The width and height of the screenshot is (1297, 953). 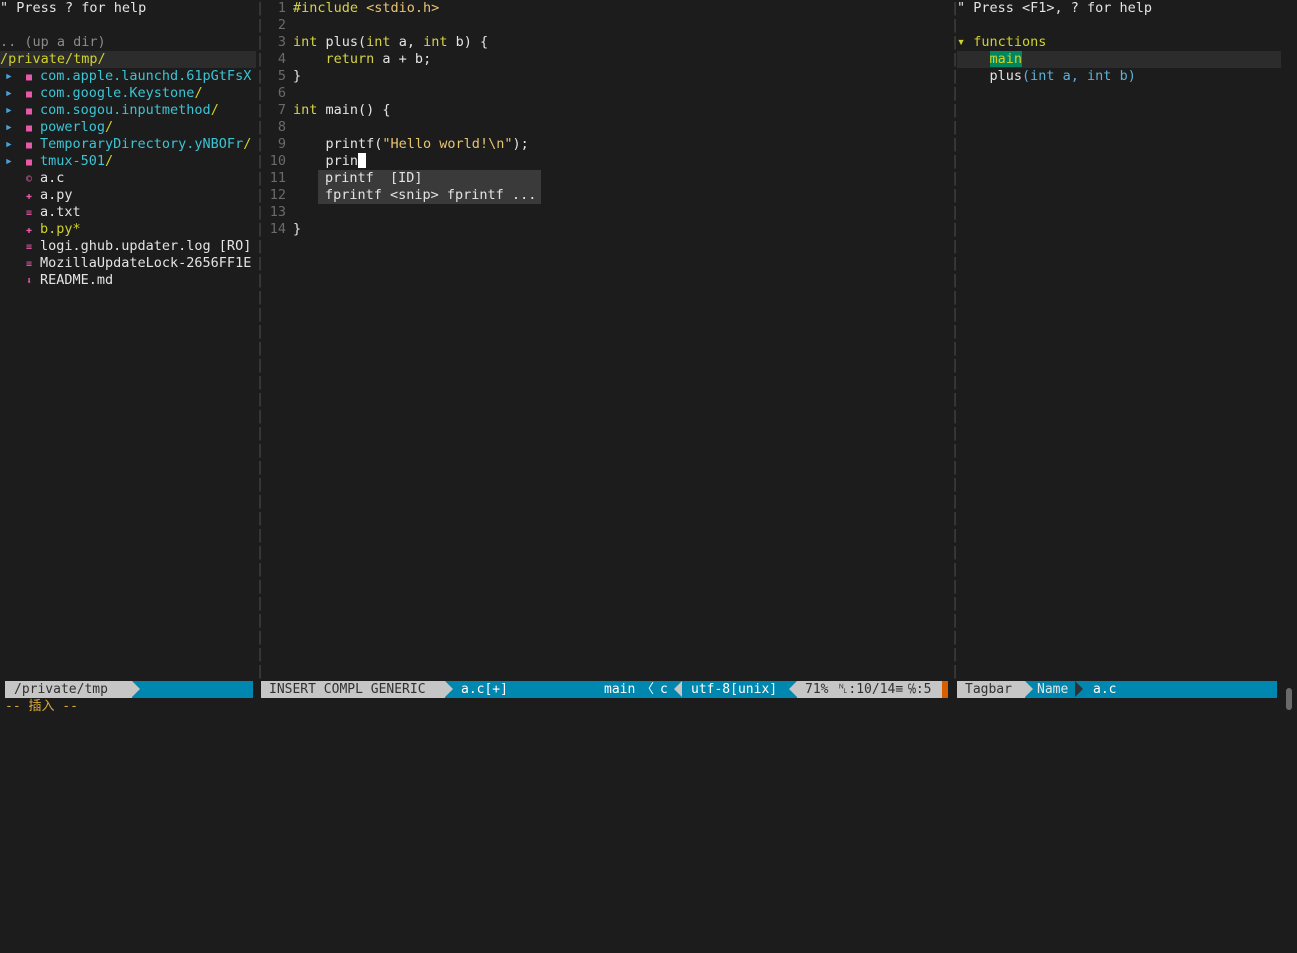 I want to click on status-function: main, so click(x=620, y=689).